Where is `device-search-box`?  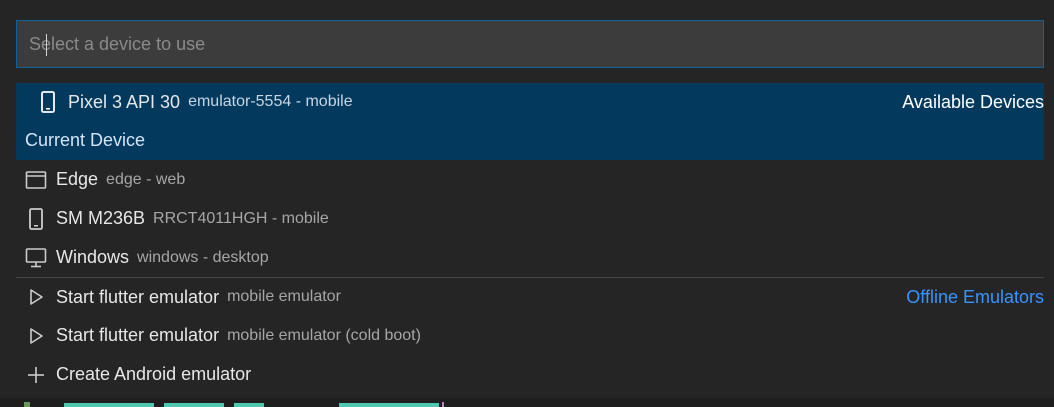 device-search-box is located at coordinates (530, 44).